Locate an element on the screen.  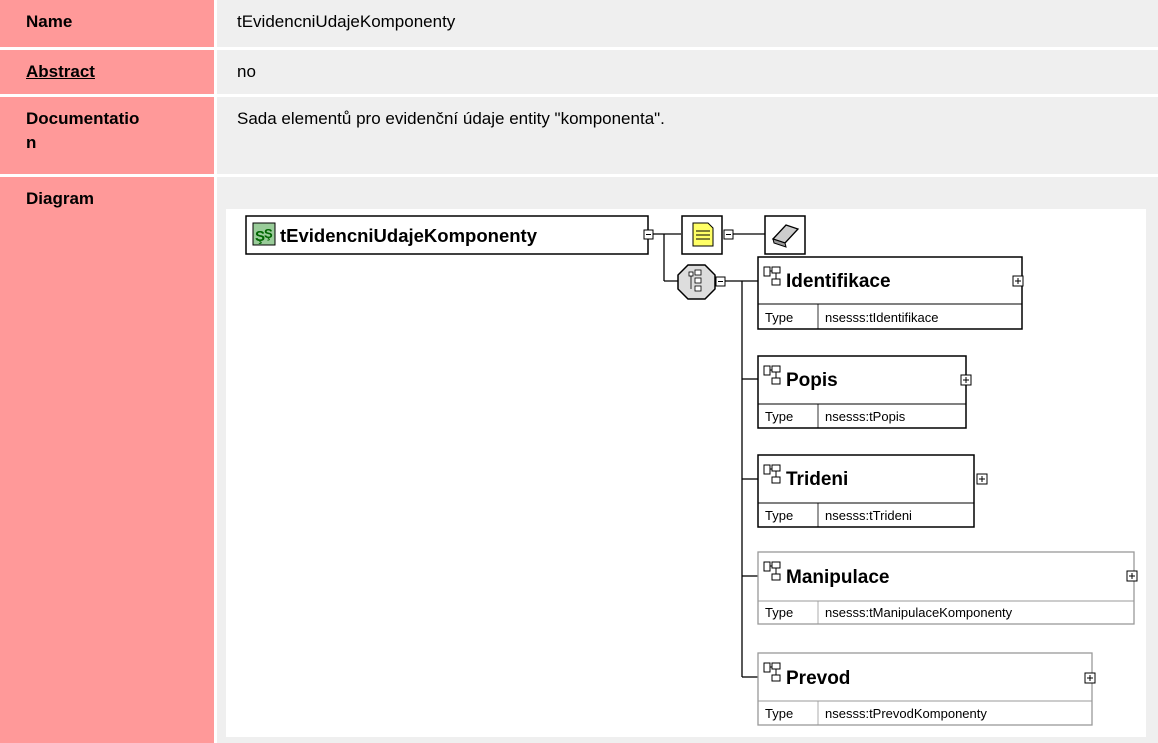
name-value: tEvidencniUdajeKomponenty is located at coordinates (687, 23).